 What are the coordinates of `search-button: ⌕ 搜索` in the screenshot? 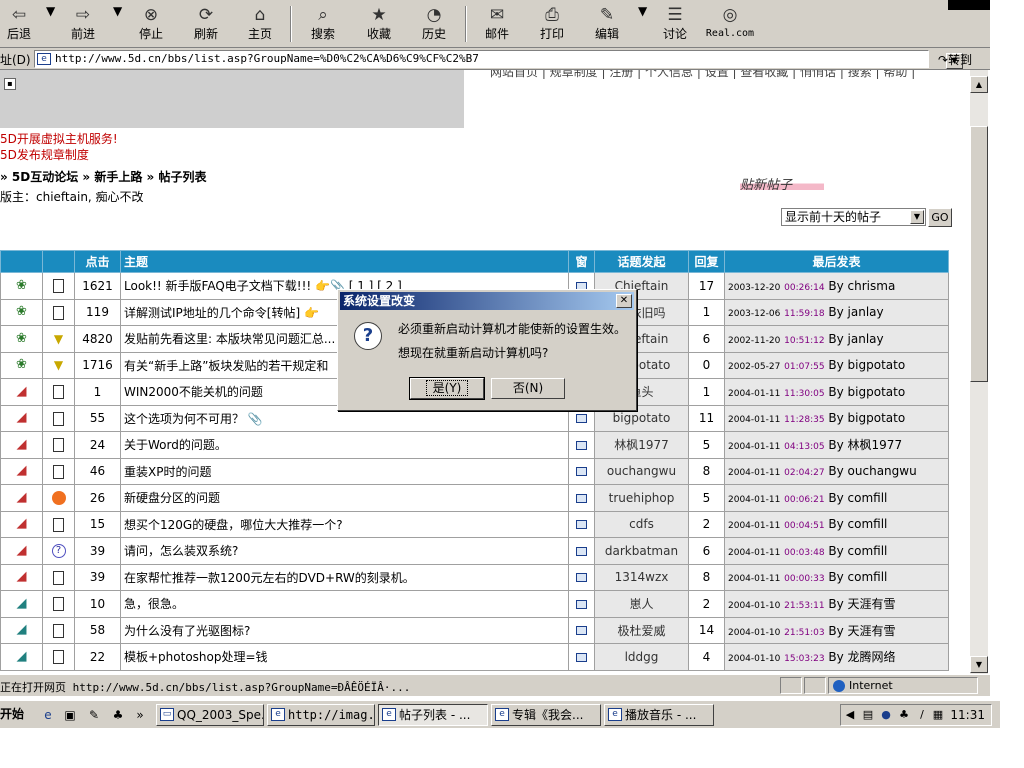 It's located at (323, 25).